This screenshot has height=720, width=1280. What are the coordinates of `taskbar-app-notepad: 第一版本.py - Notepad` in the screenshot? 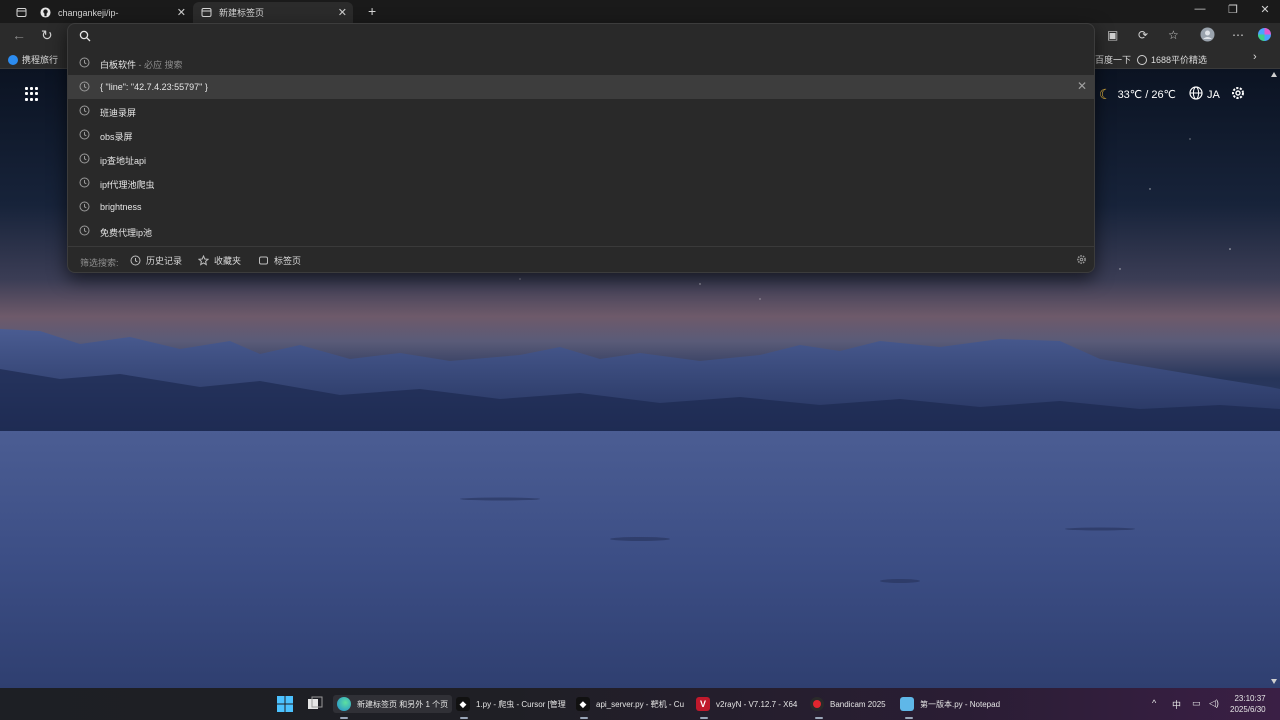 It's located at (950, 704).